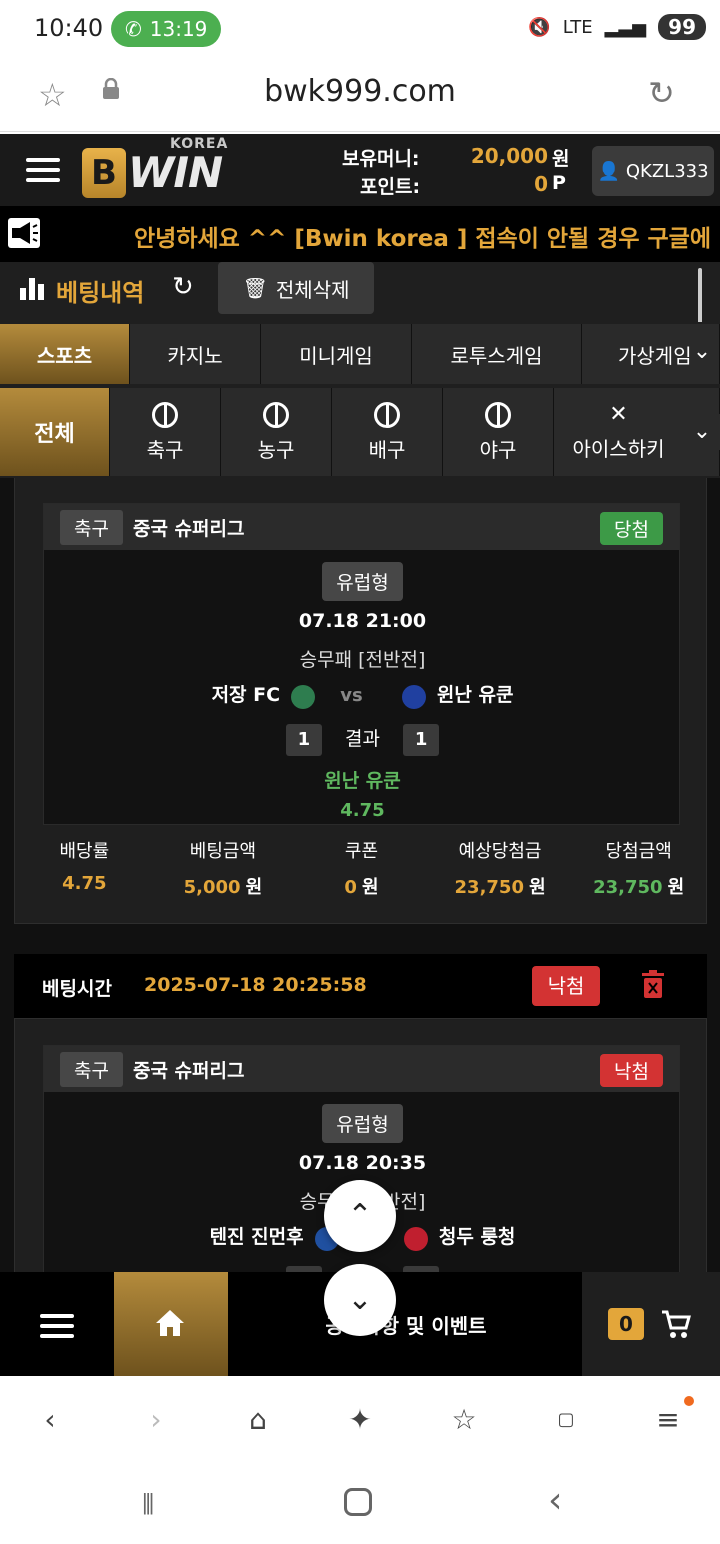  What do you see at coordinates (255, 288) in the screenshot?
I see `trash-icon: 🗑` at bounding box center [255, 288].